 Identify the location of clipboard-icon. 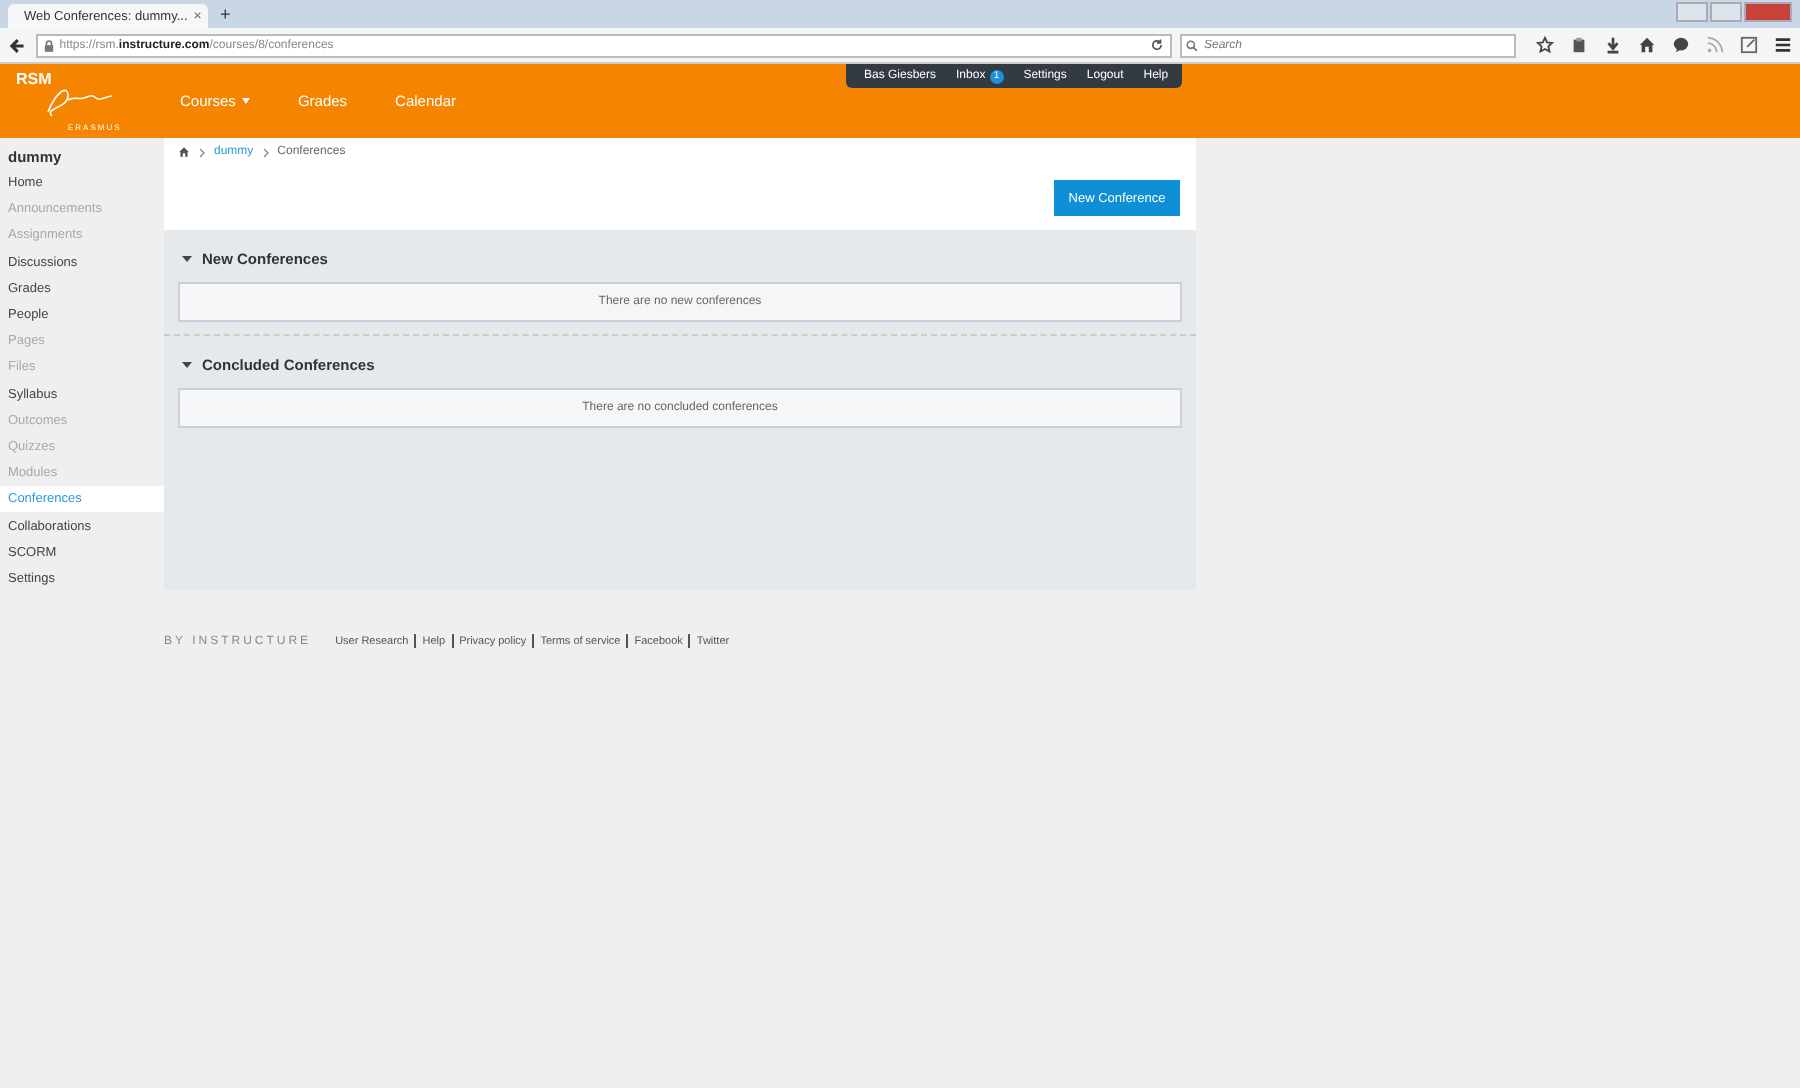
(1579, 45).